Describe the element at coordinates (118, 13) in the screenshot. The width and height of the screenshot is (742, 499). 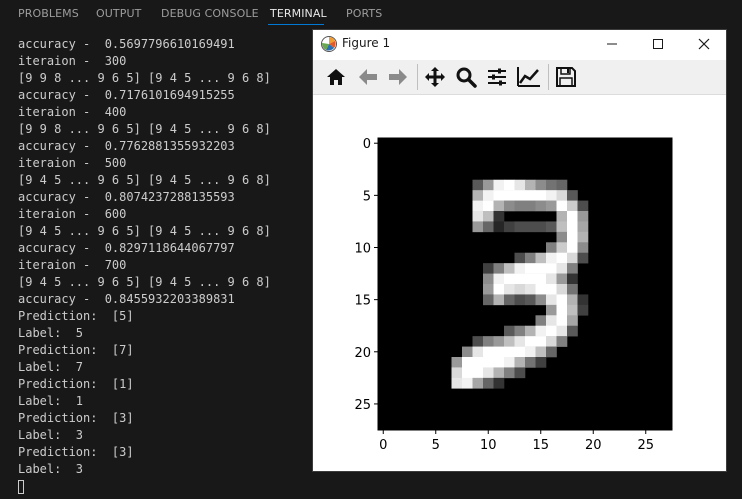
I see `tab-output: OUTPUT` at that location.